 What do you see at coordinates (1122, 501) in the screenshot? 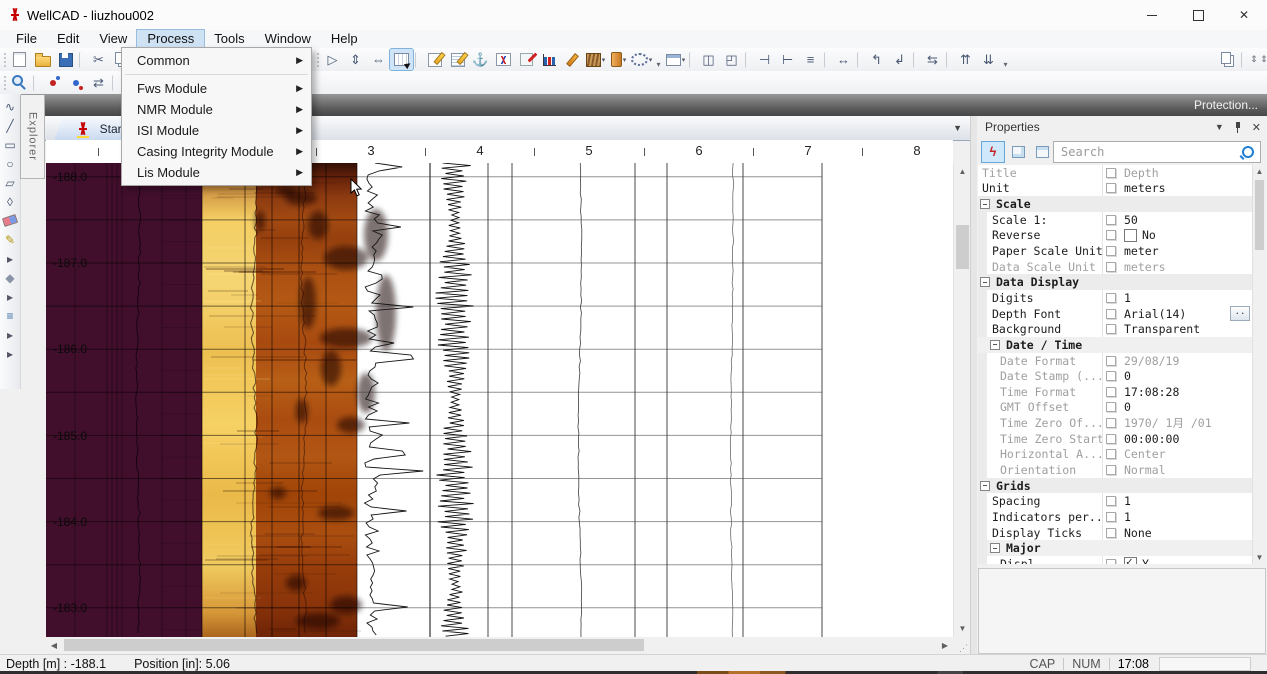
I see `property-row: Spacing 1..` at bounding box center [1122, 501].